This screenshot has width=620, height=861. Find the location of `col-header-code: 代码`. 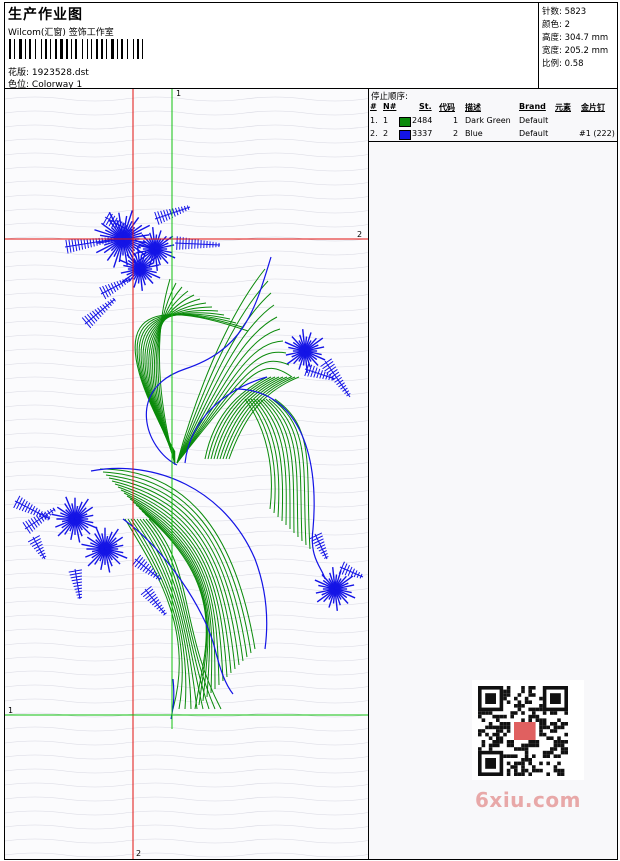

col-header-code: 代码 is located at coordinates (447, 107).